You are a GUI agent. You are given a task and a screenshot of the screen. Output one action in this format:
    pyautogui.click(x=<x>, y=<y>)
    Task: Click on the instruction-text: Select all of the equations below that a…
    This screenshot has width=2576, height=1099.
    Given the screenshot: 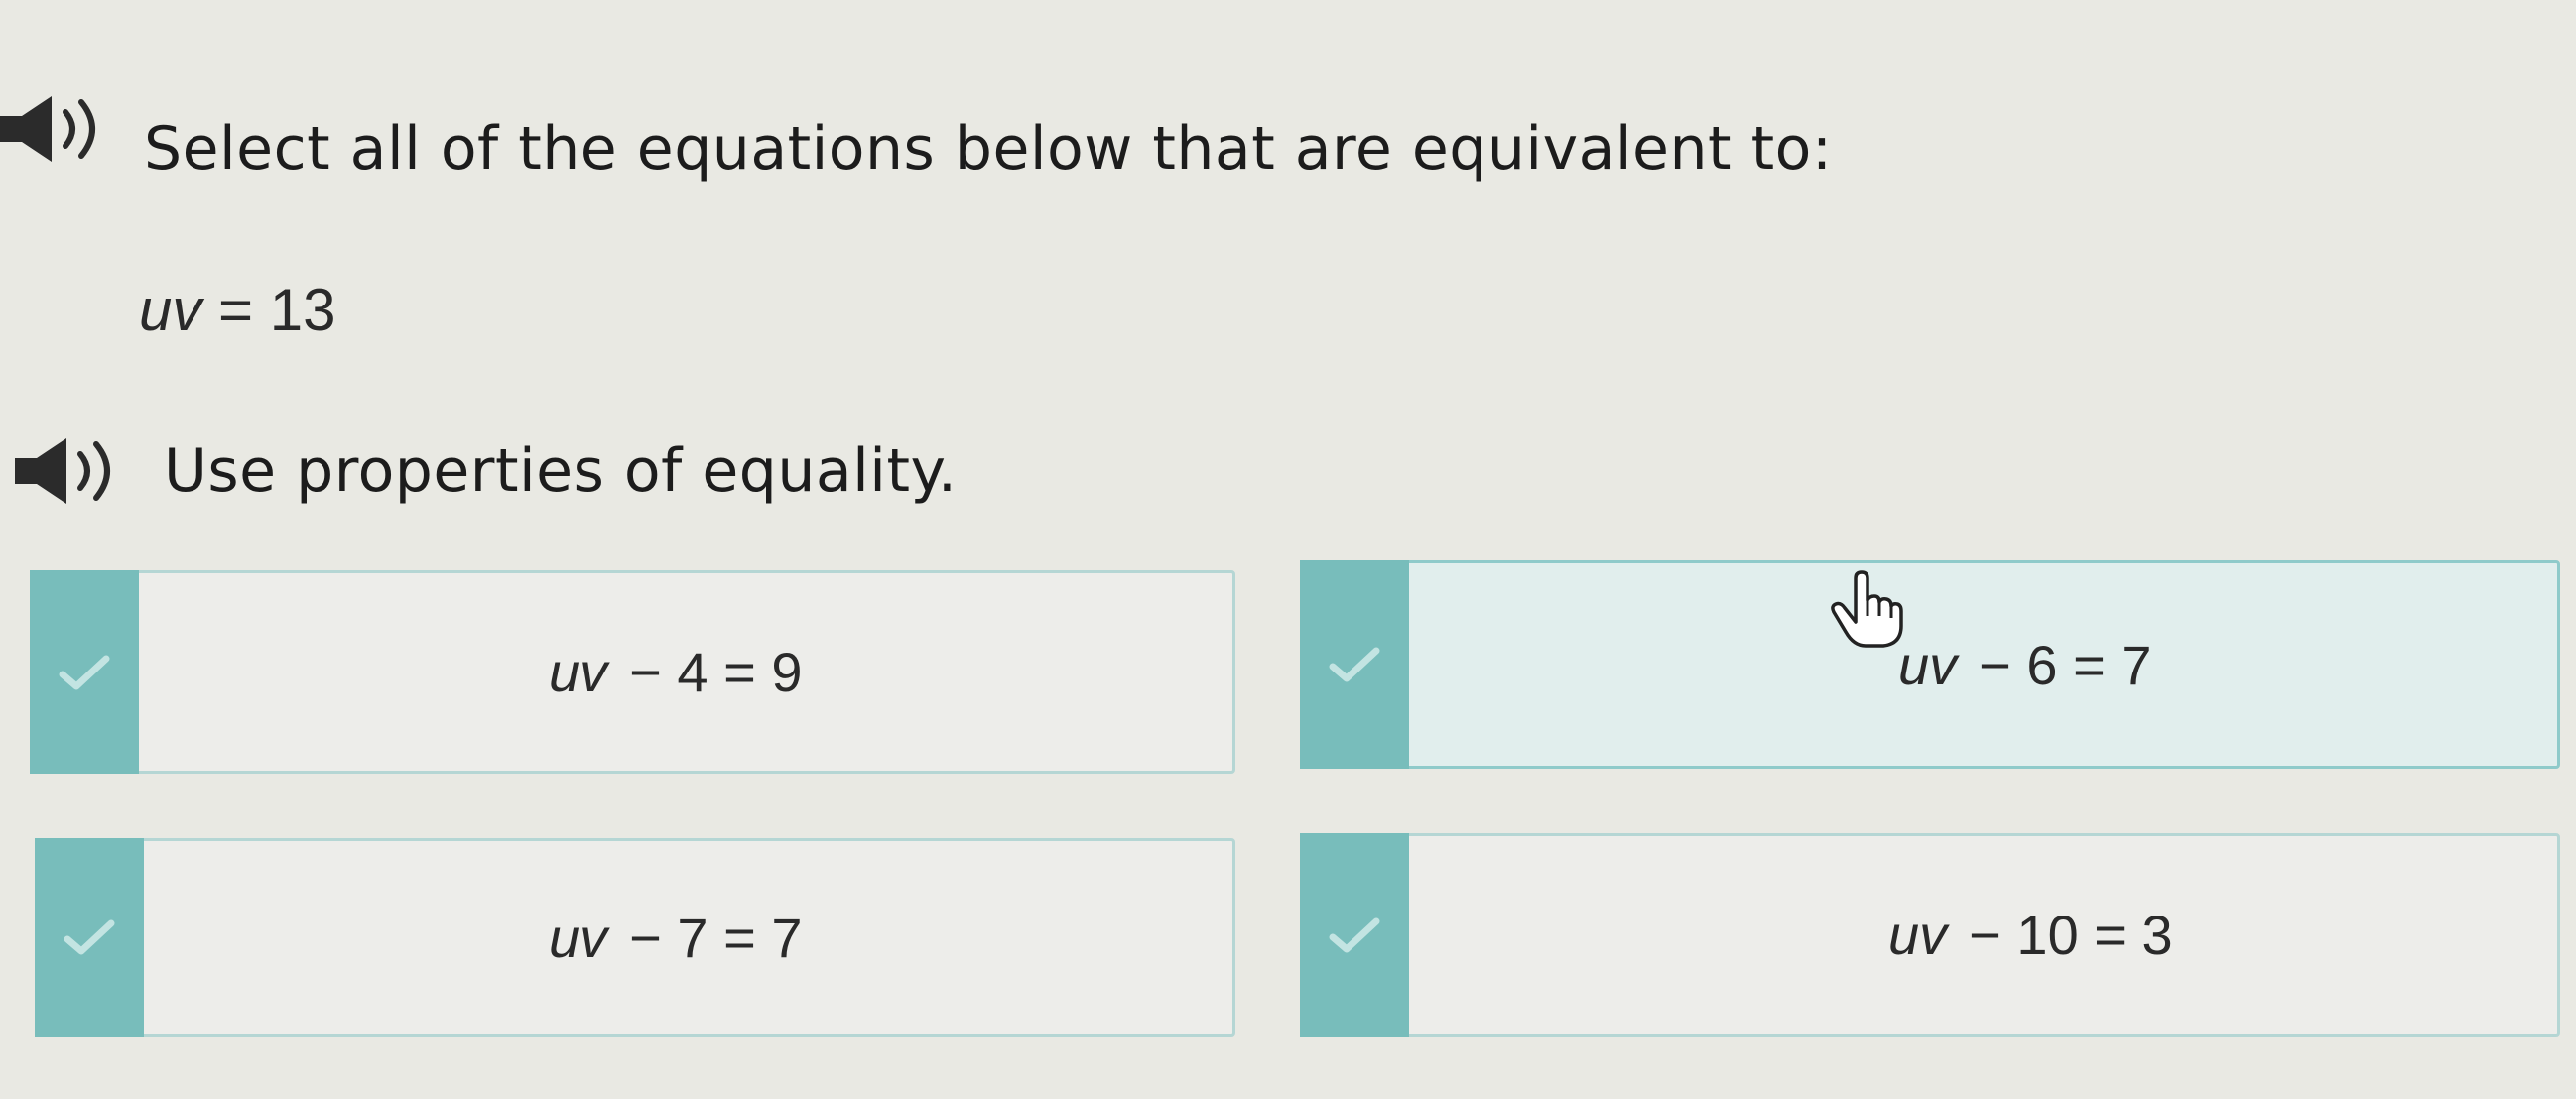 What is the action you would take?
    pyautogui.click(x=989, y=148)
    